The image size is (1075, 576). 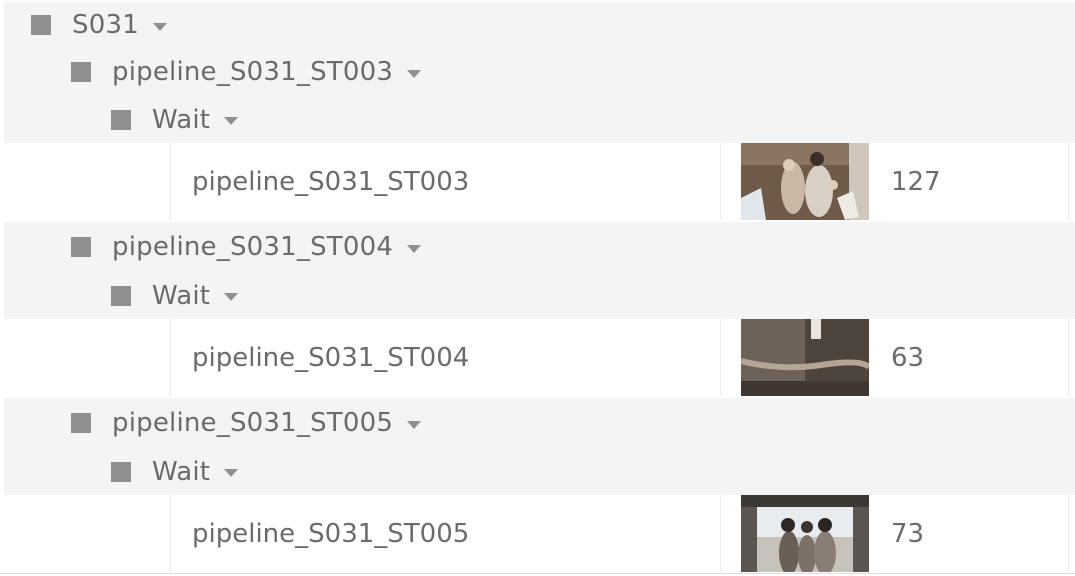 I want to click on sequence-label: S031, so click(x=105, y=25).